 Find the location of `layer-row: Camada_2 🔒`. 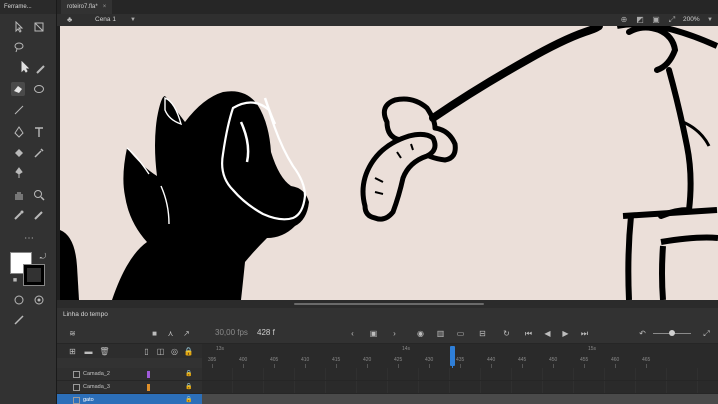

layer-row: Camada_2 🔒 is located at coordinates (387, 374).